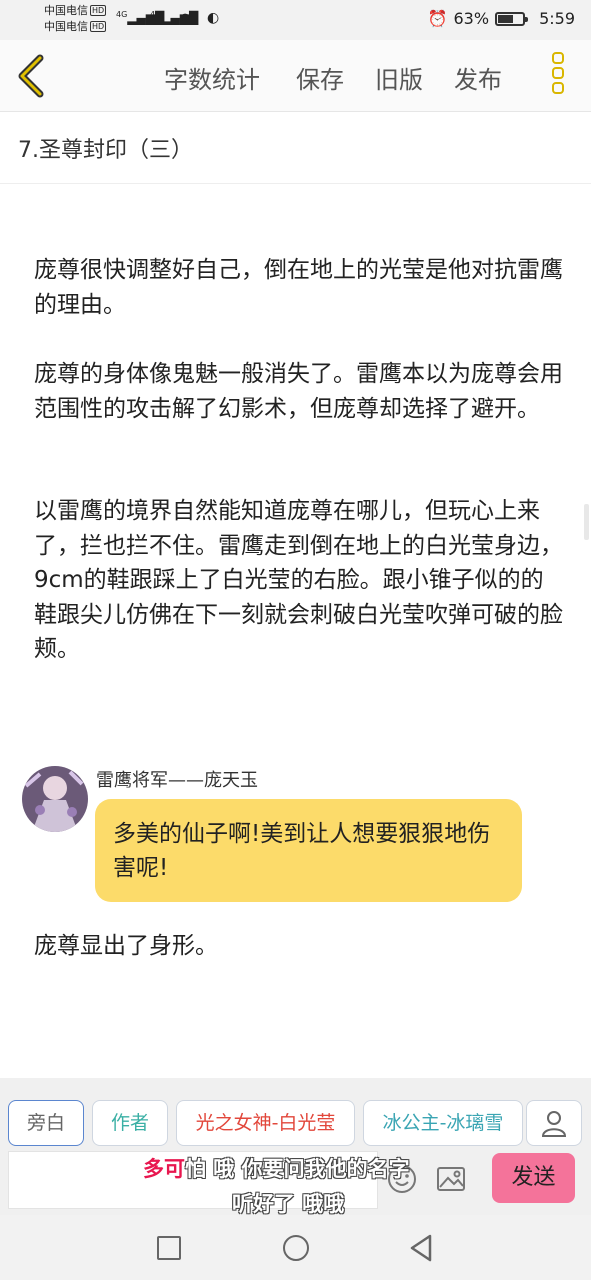 This screenshot has height=1280, width=591. What do you see at coordinates (46, 1123) in the screenshot?
I see `role-chip-narration: 旁白` at bounding box center [46, 1123].